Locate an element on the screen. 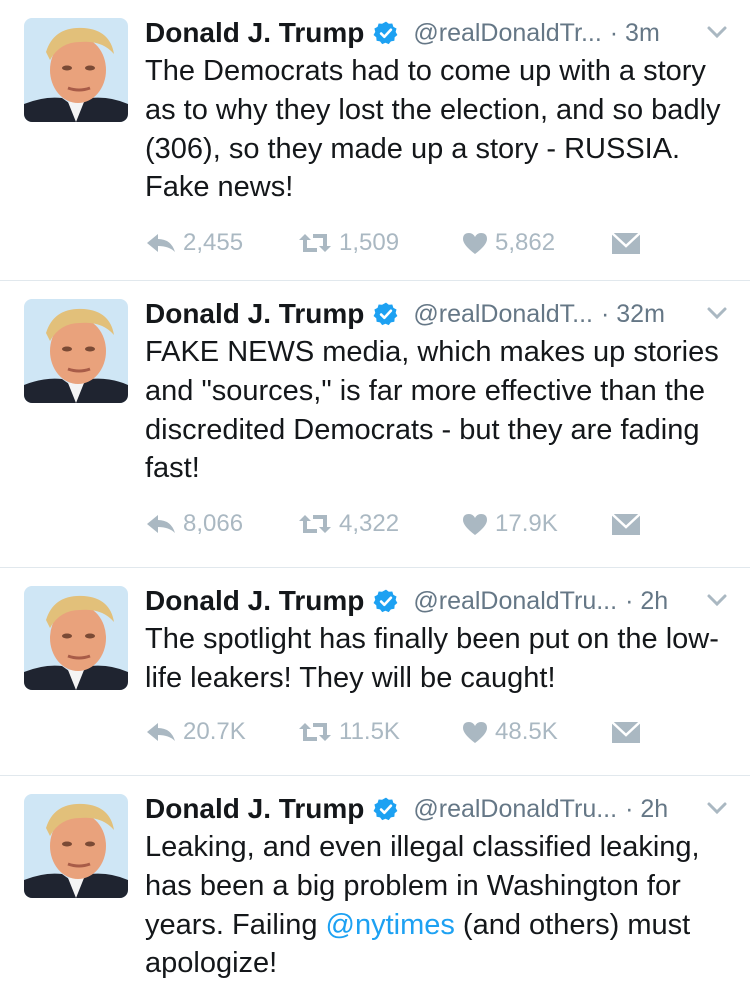  reply-button: 20.7K is located at coordinates (195, 732).